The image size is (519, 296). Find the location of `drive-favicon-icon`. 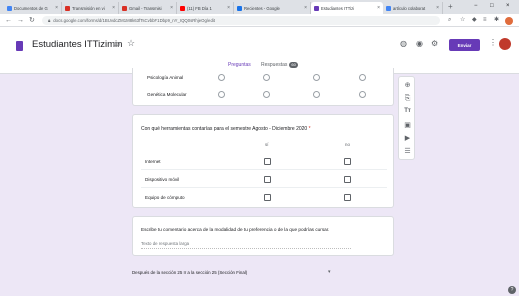

drive-favicon-icon is located at coordinates (239, 8).